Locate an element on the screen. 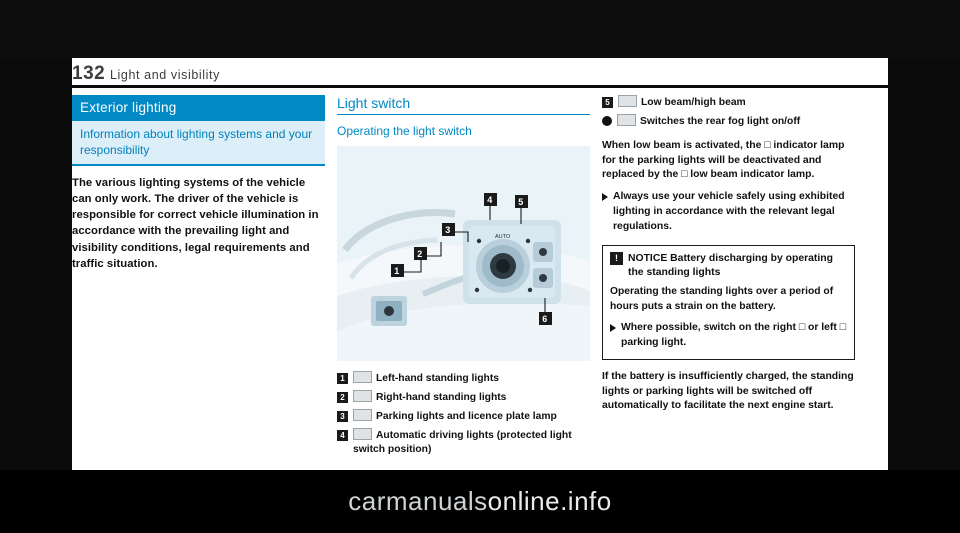 The image size is (960, 533). watermark: carmanualsonline.info is located at coordinates (480, 501).